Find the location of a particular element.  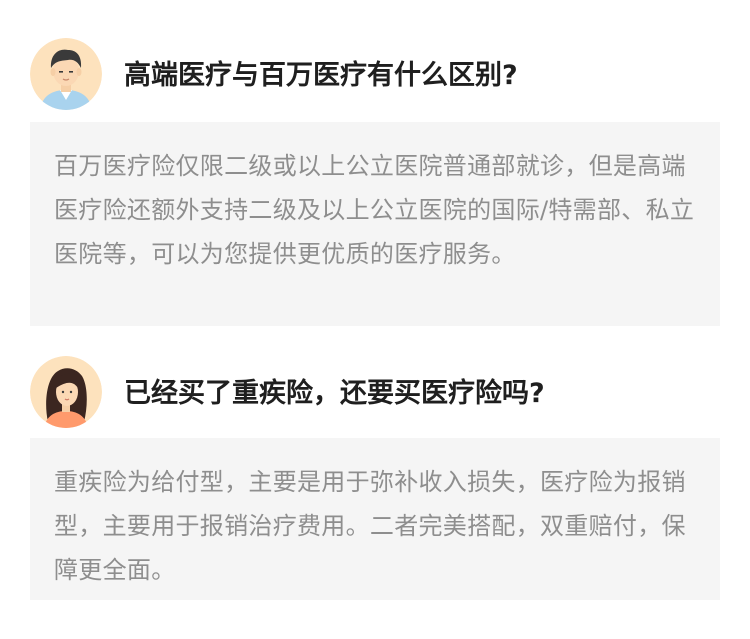

question-row: 高端医疗与百万医疗有什么区别? is located at coordinates (375, 78).